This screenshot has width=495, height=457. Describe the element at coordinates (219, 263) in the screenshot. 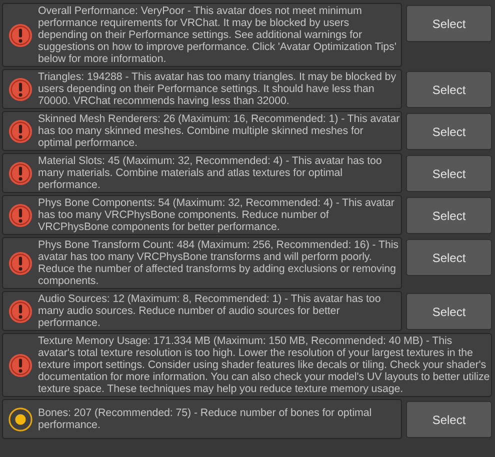

I see `warning-message: Phys Bone Transform Count: 484 (Maximum: 256, Recommended: 16) - This avatar has too many VRCPhysBone transforms and will perform poorly. Reduce the number of affected transforms by adding exclusions or removing components.` at that location.